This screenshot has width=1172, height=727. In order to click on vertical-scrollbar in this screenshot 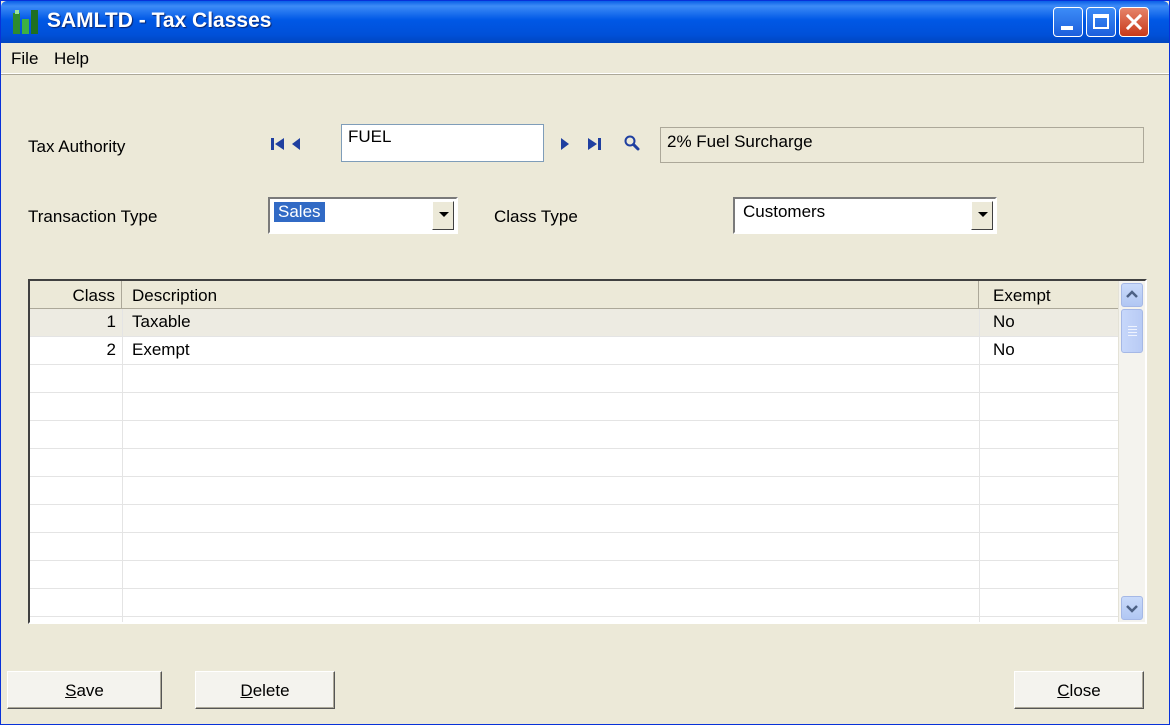, I will do `click(1131, 451)`.